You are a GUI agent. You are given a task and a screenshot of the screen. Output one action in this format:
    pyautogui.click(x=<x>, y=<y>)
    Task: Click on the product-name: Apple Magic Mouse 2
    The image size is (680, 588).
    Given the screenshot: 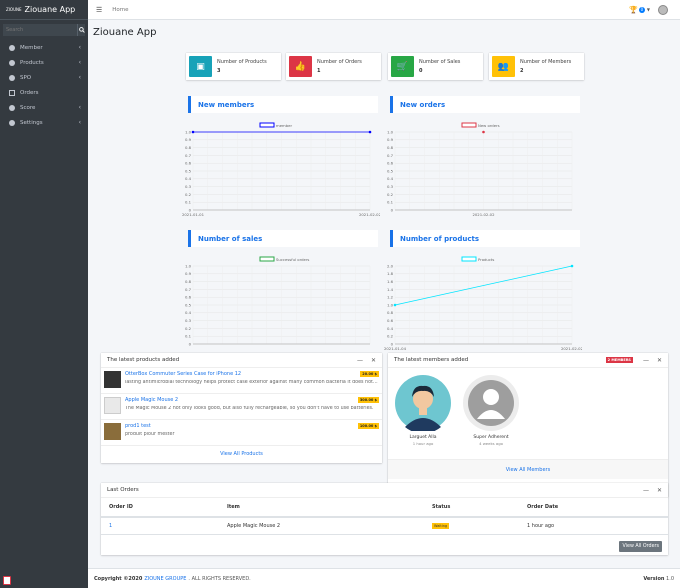 What is the action you would take?
    pyautogui.click(x=151, y=400)
    